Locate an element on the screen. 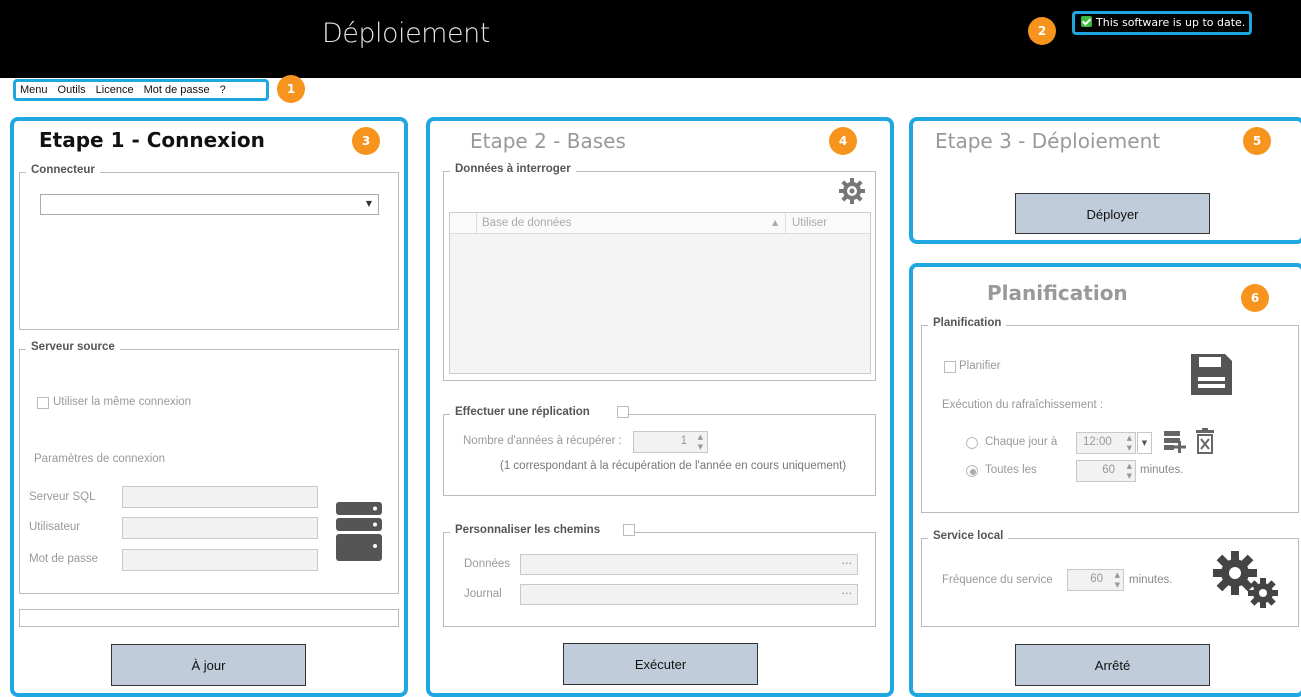 The width and height of the screenshot is (1301, 697). delete-schedule-icon is located at coordinates (1205, 441).